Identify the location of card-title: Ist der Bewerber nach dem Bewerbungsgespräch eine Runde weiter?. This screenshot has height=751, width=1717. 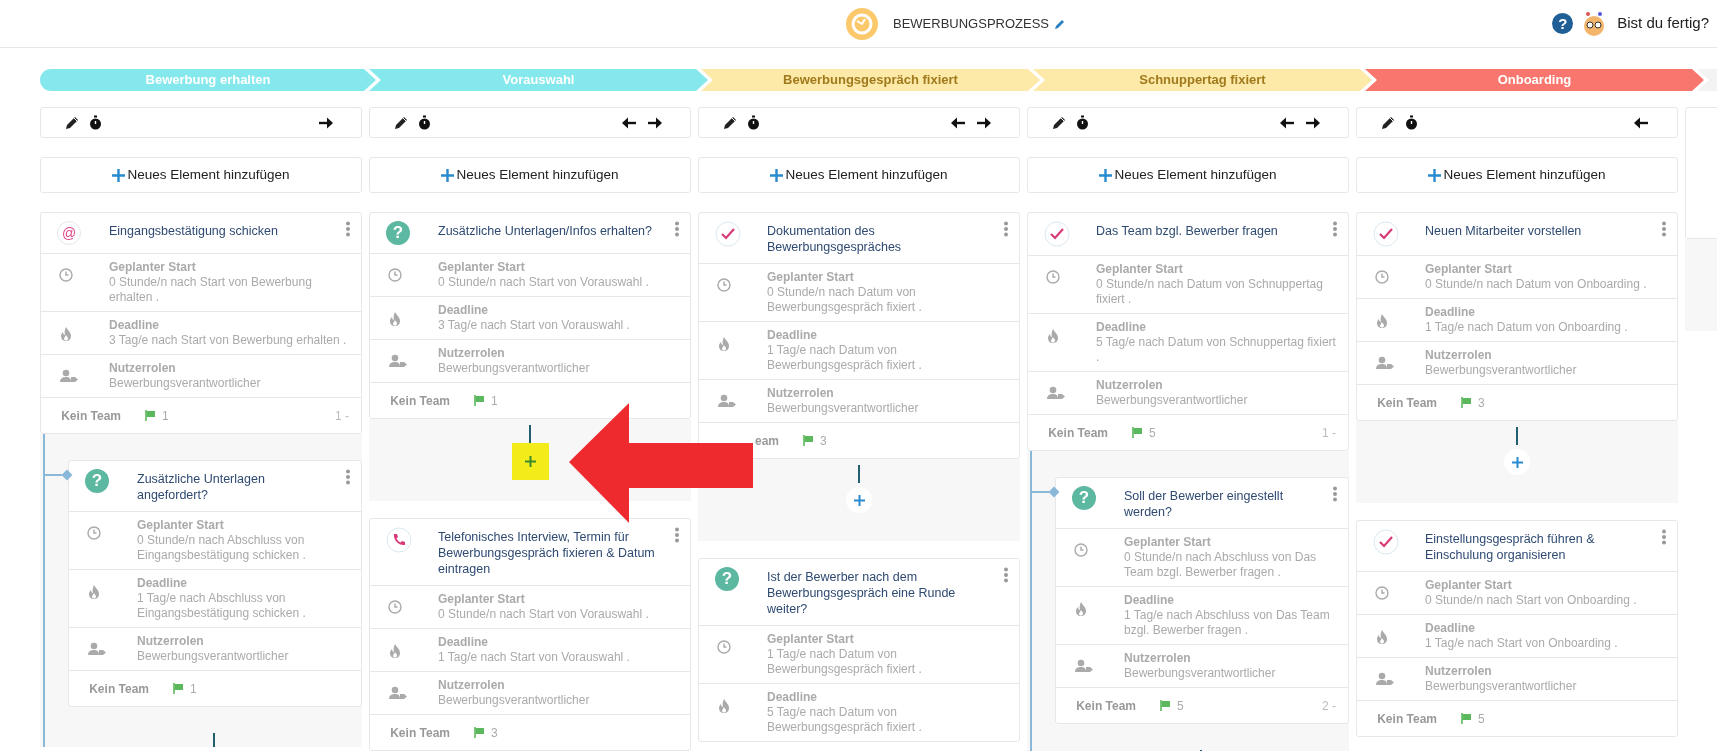
(882, 592).